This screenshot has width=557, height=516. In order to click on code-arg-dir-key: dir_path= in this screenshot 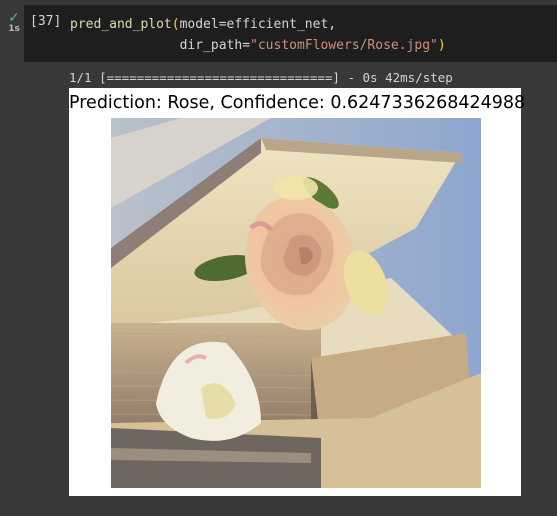, I will do `click(215, 45)`.